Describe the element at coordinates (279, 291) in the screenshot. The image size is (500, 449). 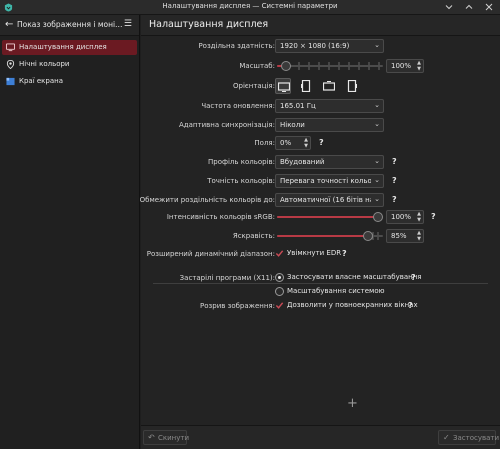
I see `legacy-option2-radio` at that location.